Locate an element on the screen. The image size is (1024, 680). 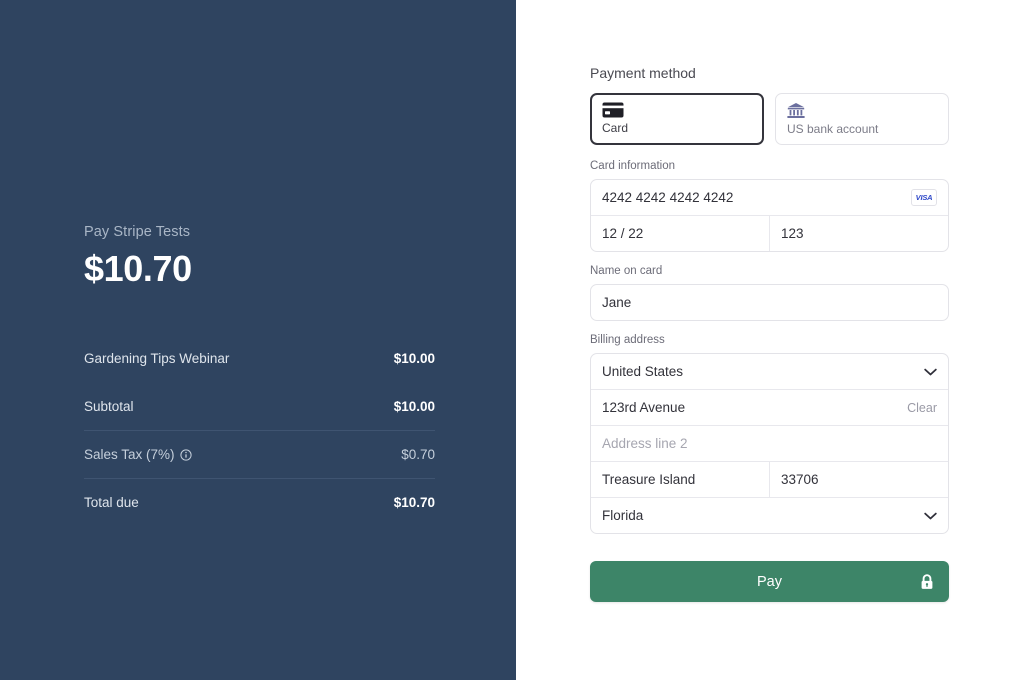
country-select: United States is located at coordinates (769, 371).